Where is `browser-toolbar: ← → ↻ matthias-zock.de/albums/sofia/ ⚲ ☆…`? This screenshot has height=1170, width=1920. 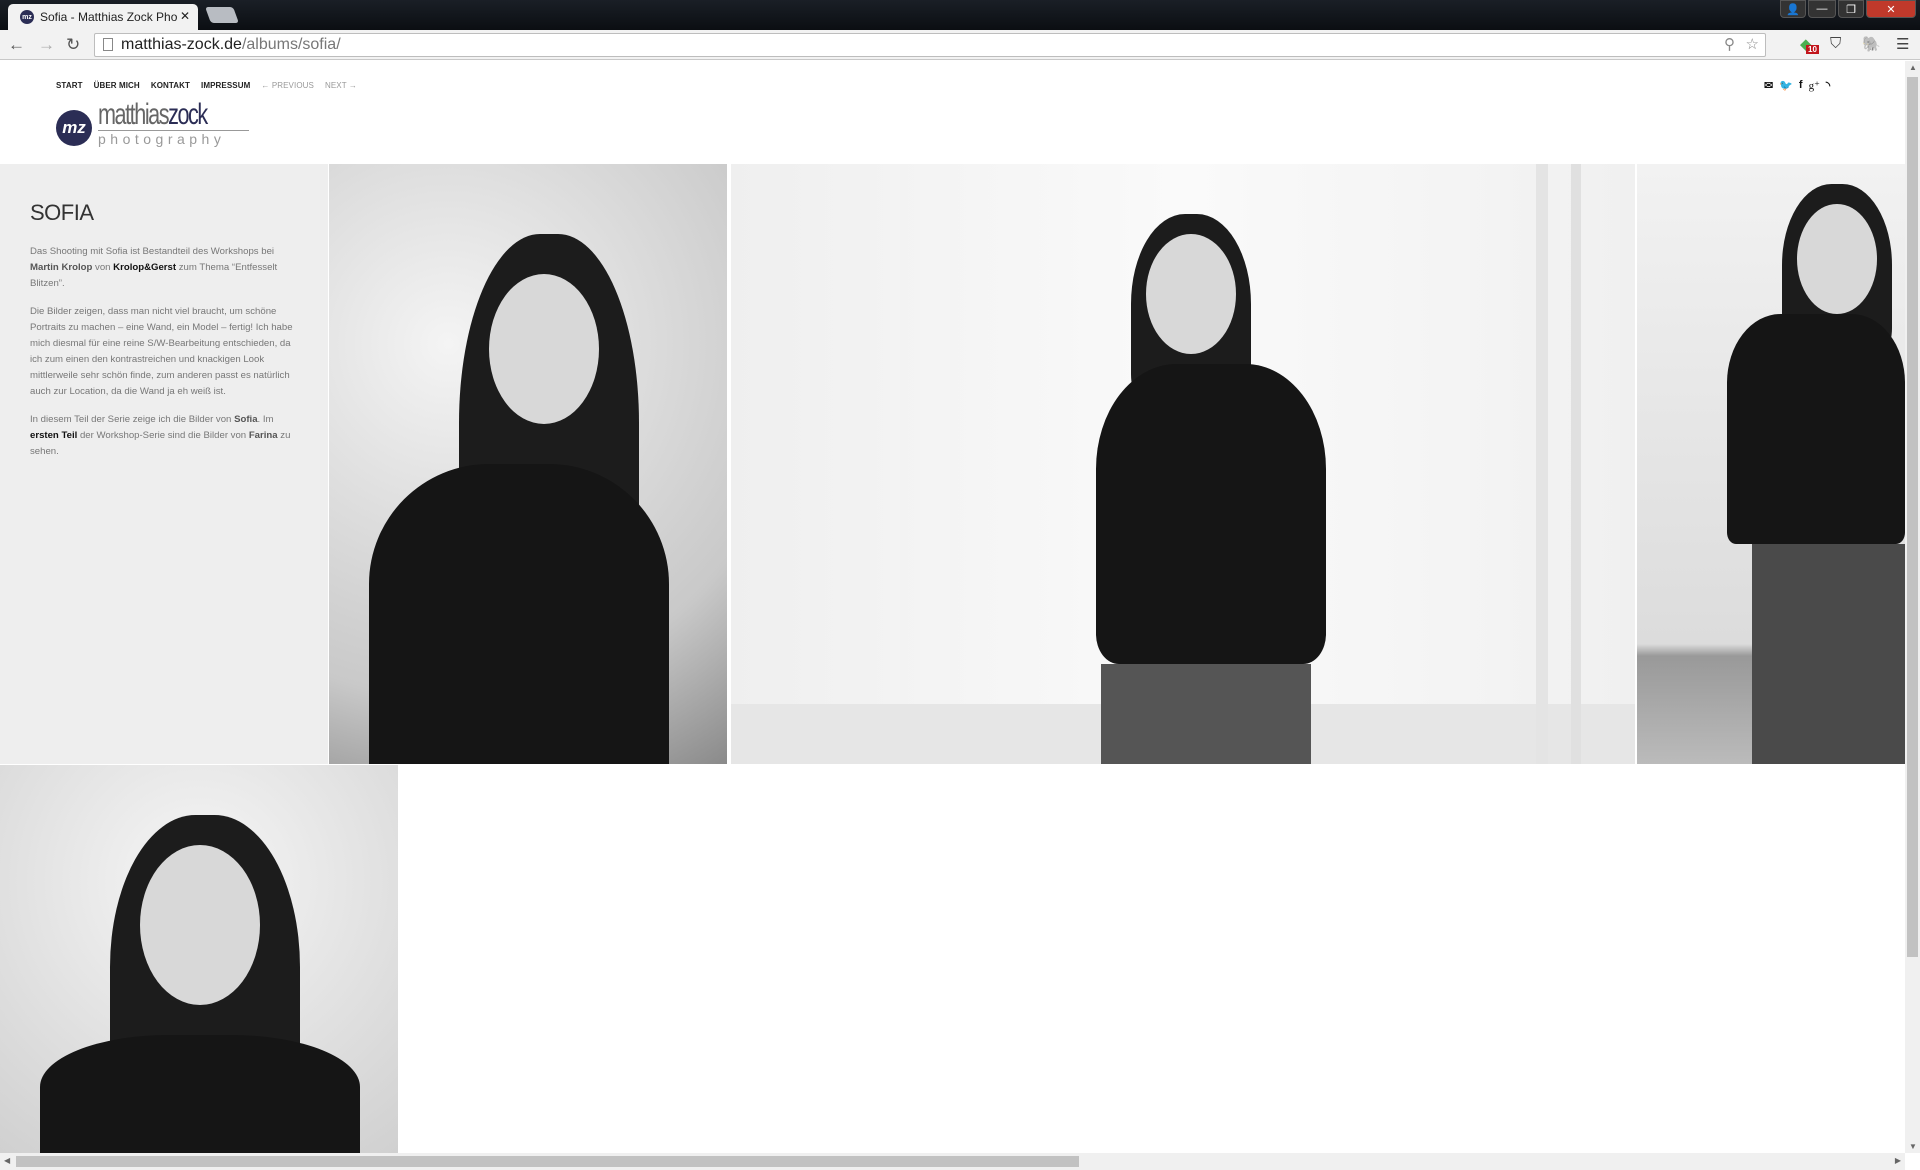 browser-toolbar: ← → ↻ matthias-zock.de/albums/sofia/ ⚲ ☆… is located at coordinates (960, 45).